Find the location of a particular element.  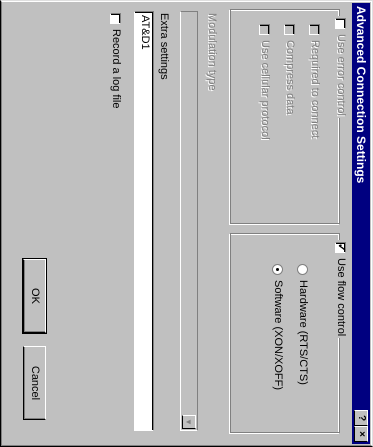

record-log-checkbox: Record a log file is located at coordinates (116, 61).